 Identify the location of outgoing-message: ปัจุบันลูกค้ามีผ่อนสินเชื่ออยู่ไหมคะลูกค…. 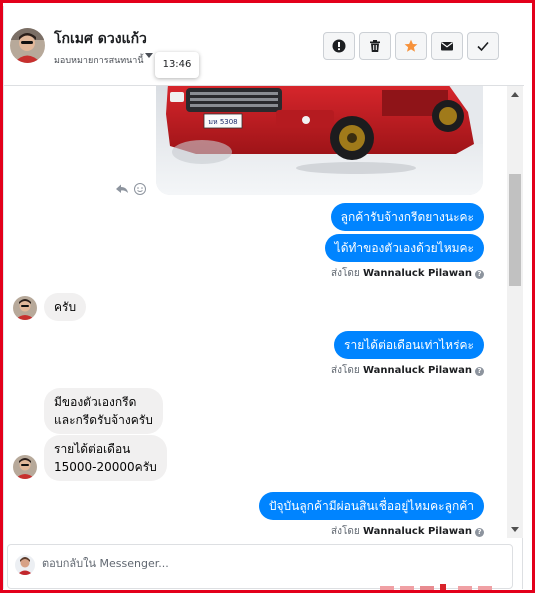
(371, 506).